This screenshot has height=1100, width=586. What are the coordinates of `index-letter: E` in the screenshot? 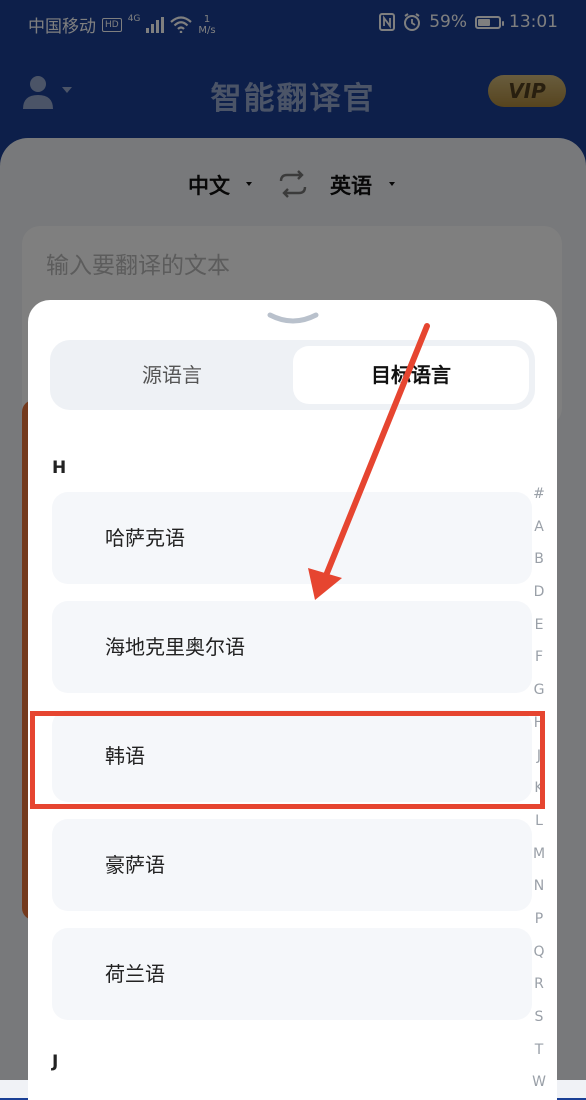 It's located at (539, 625).